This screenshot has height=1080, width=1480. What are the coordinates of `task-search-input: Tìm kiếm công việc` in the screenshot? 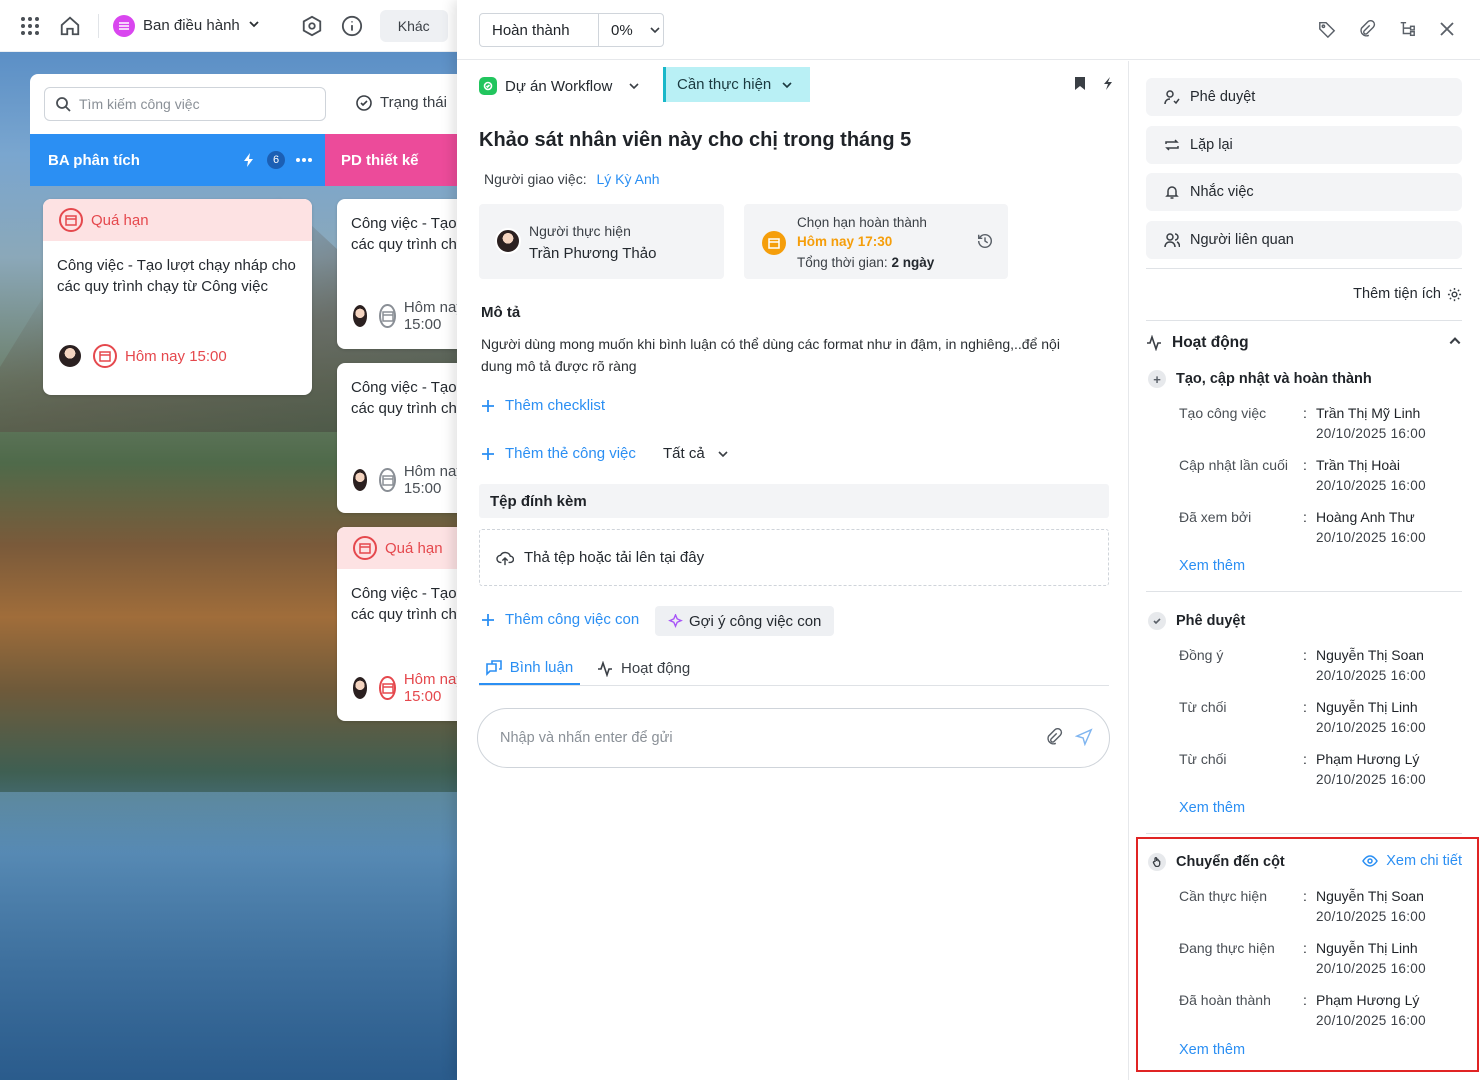 It's located at (185, 104).